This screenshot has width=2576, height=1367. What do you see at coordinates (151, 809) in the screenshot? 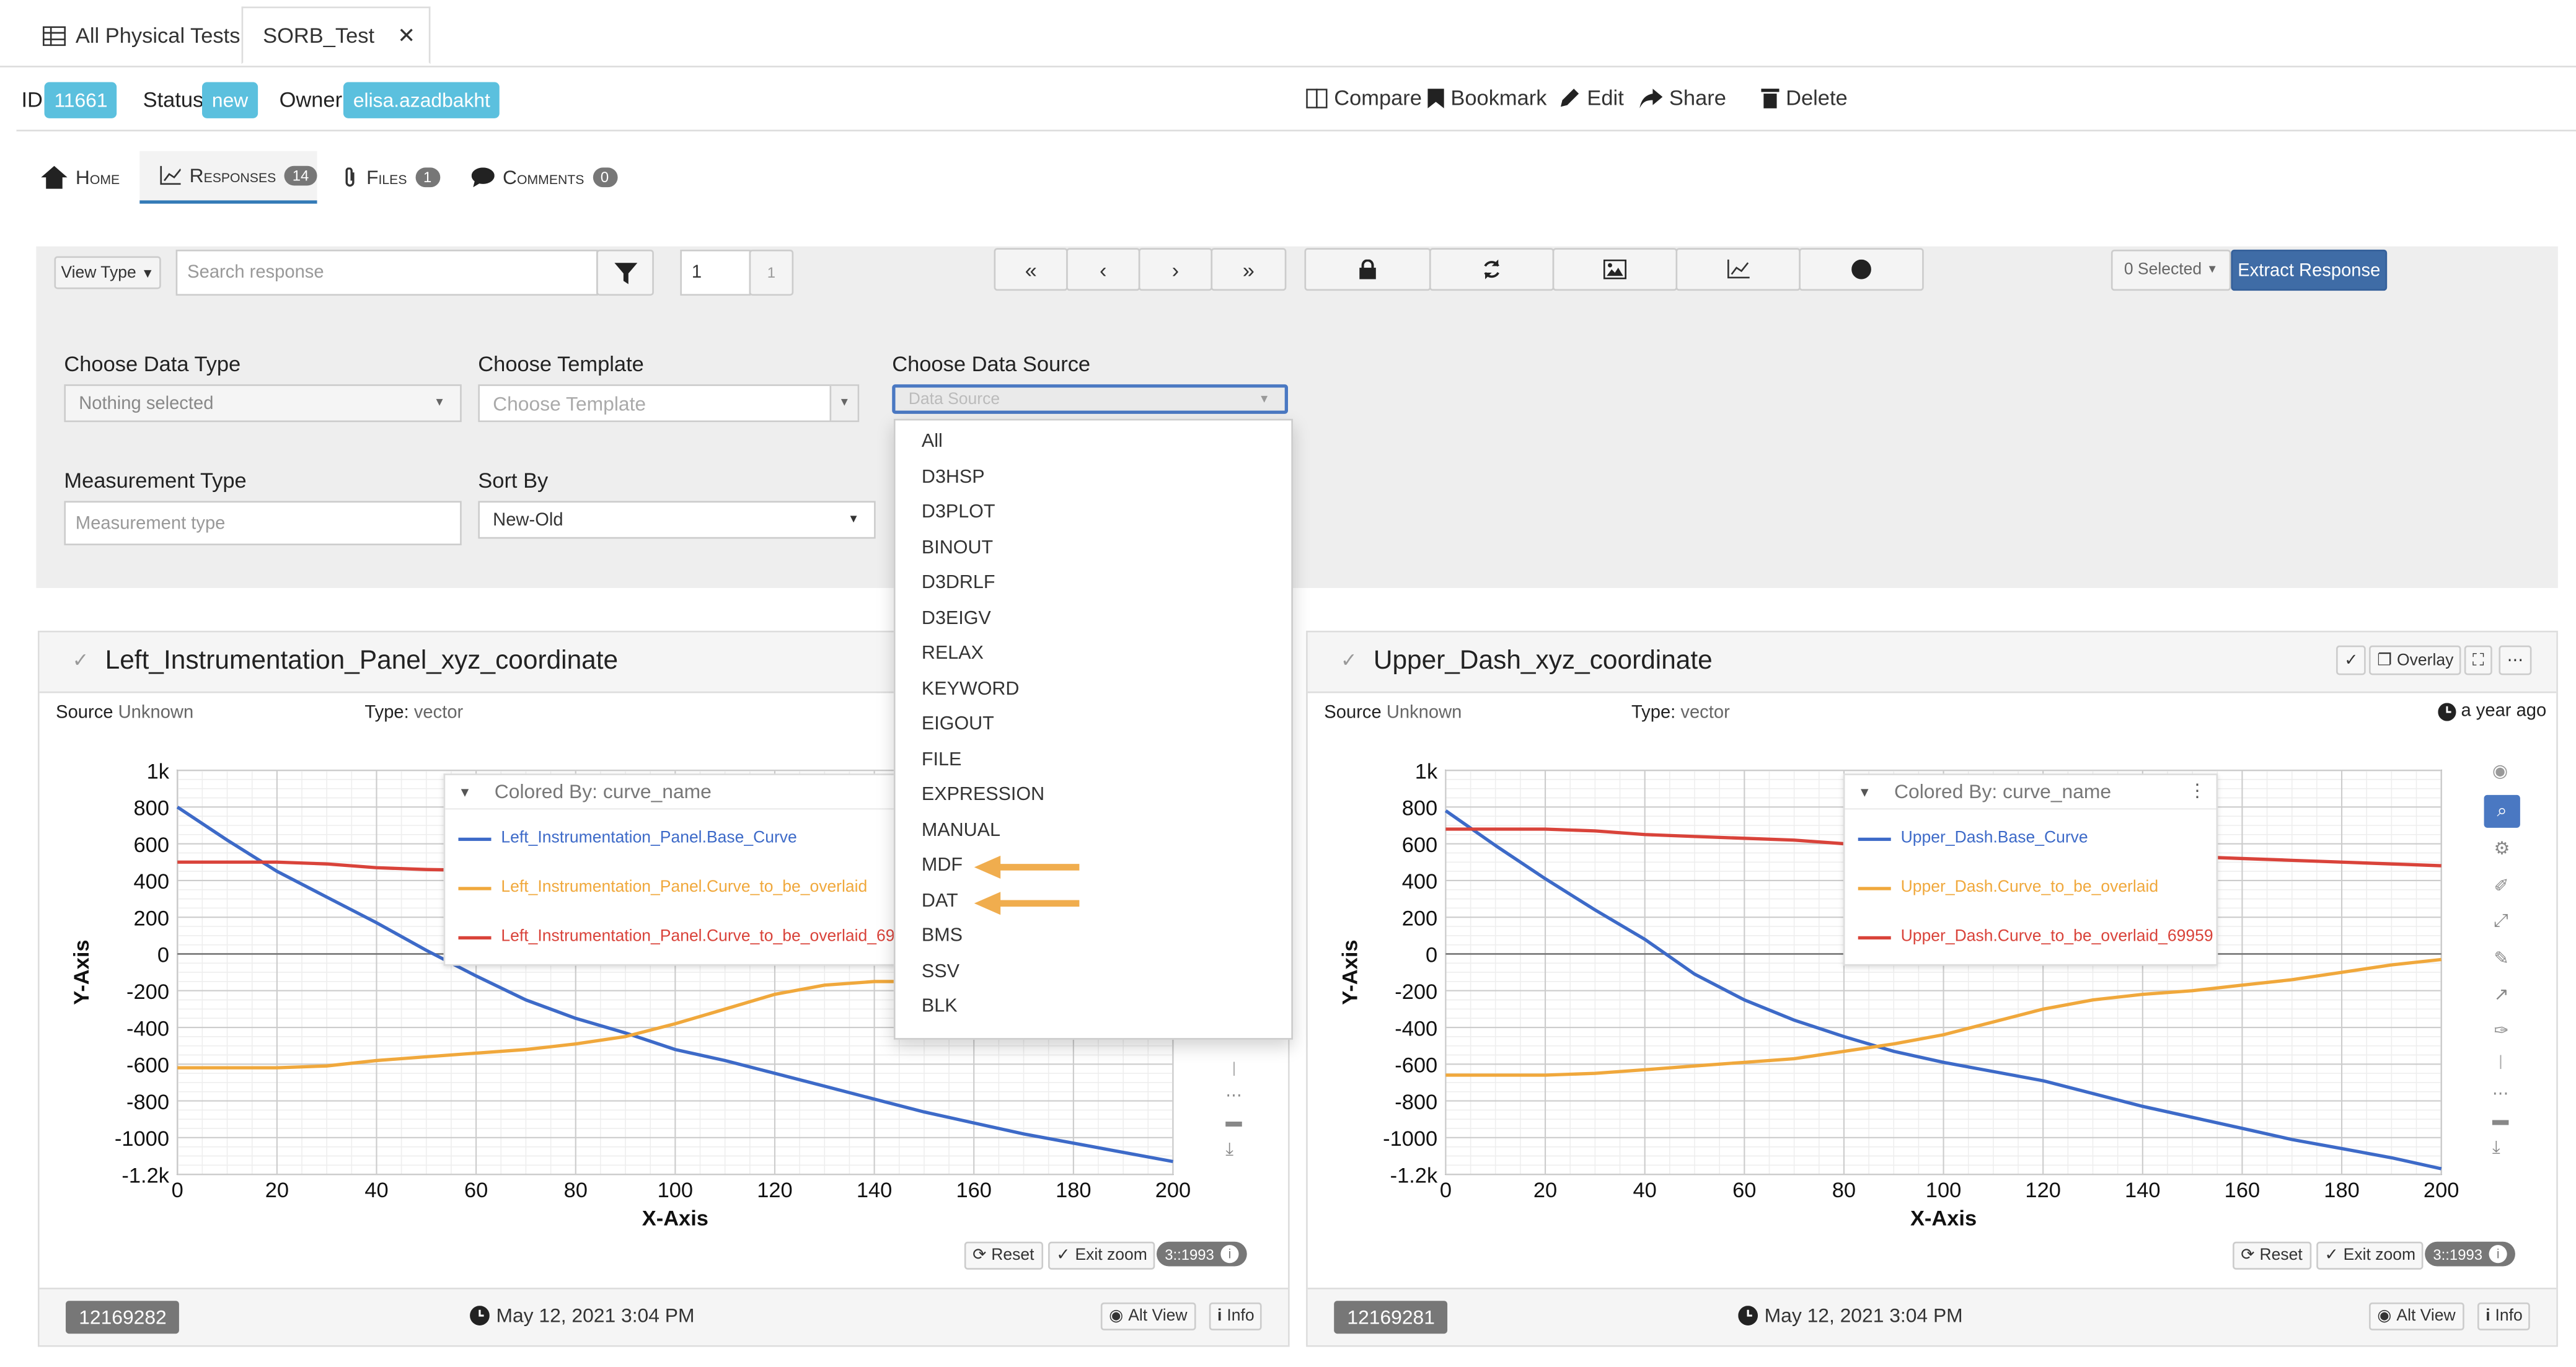
I see `y-tick-label: 800` at bounding box center [151, 809].